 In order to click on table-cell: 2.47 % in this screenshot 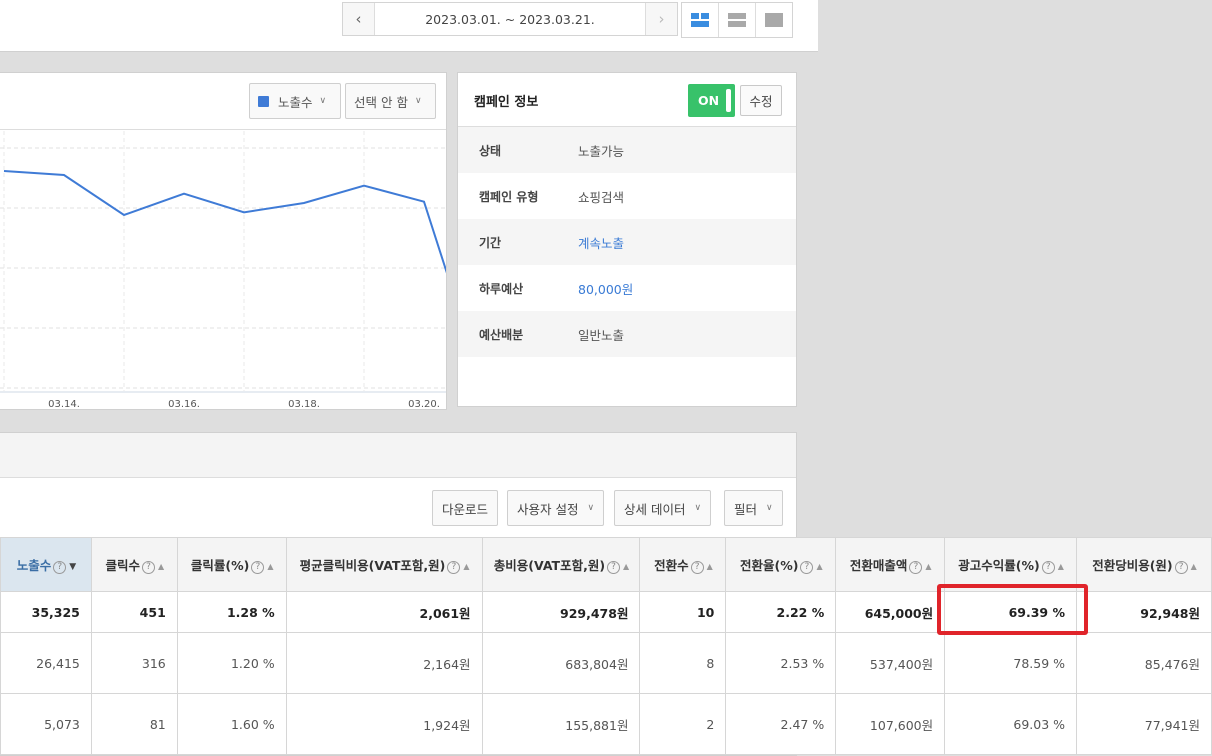, I will do `click(781, 724)`.